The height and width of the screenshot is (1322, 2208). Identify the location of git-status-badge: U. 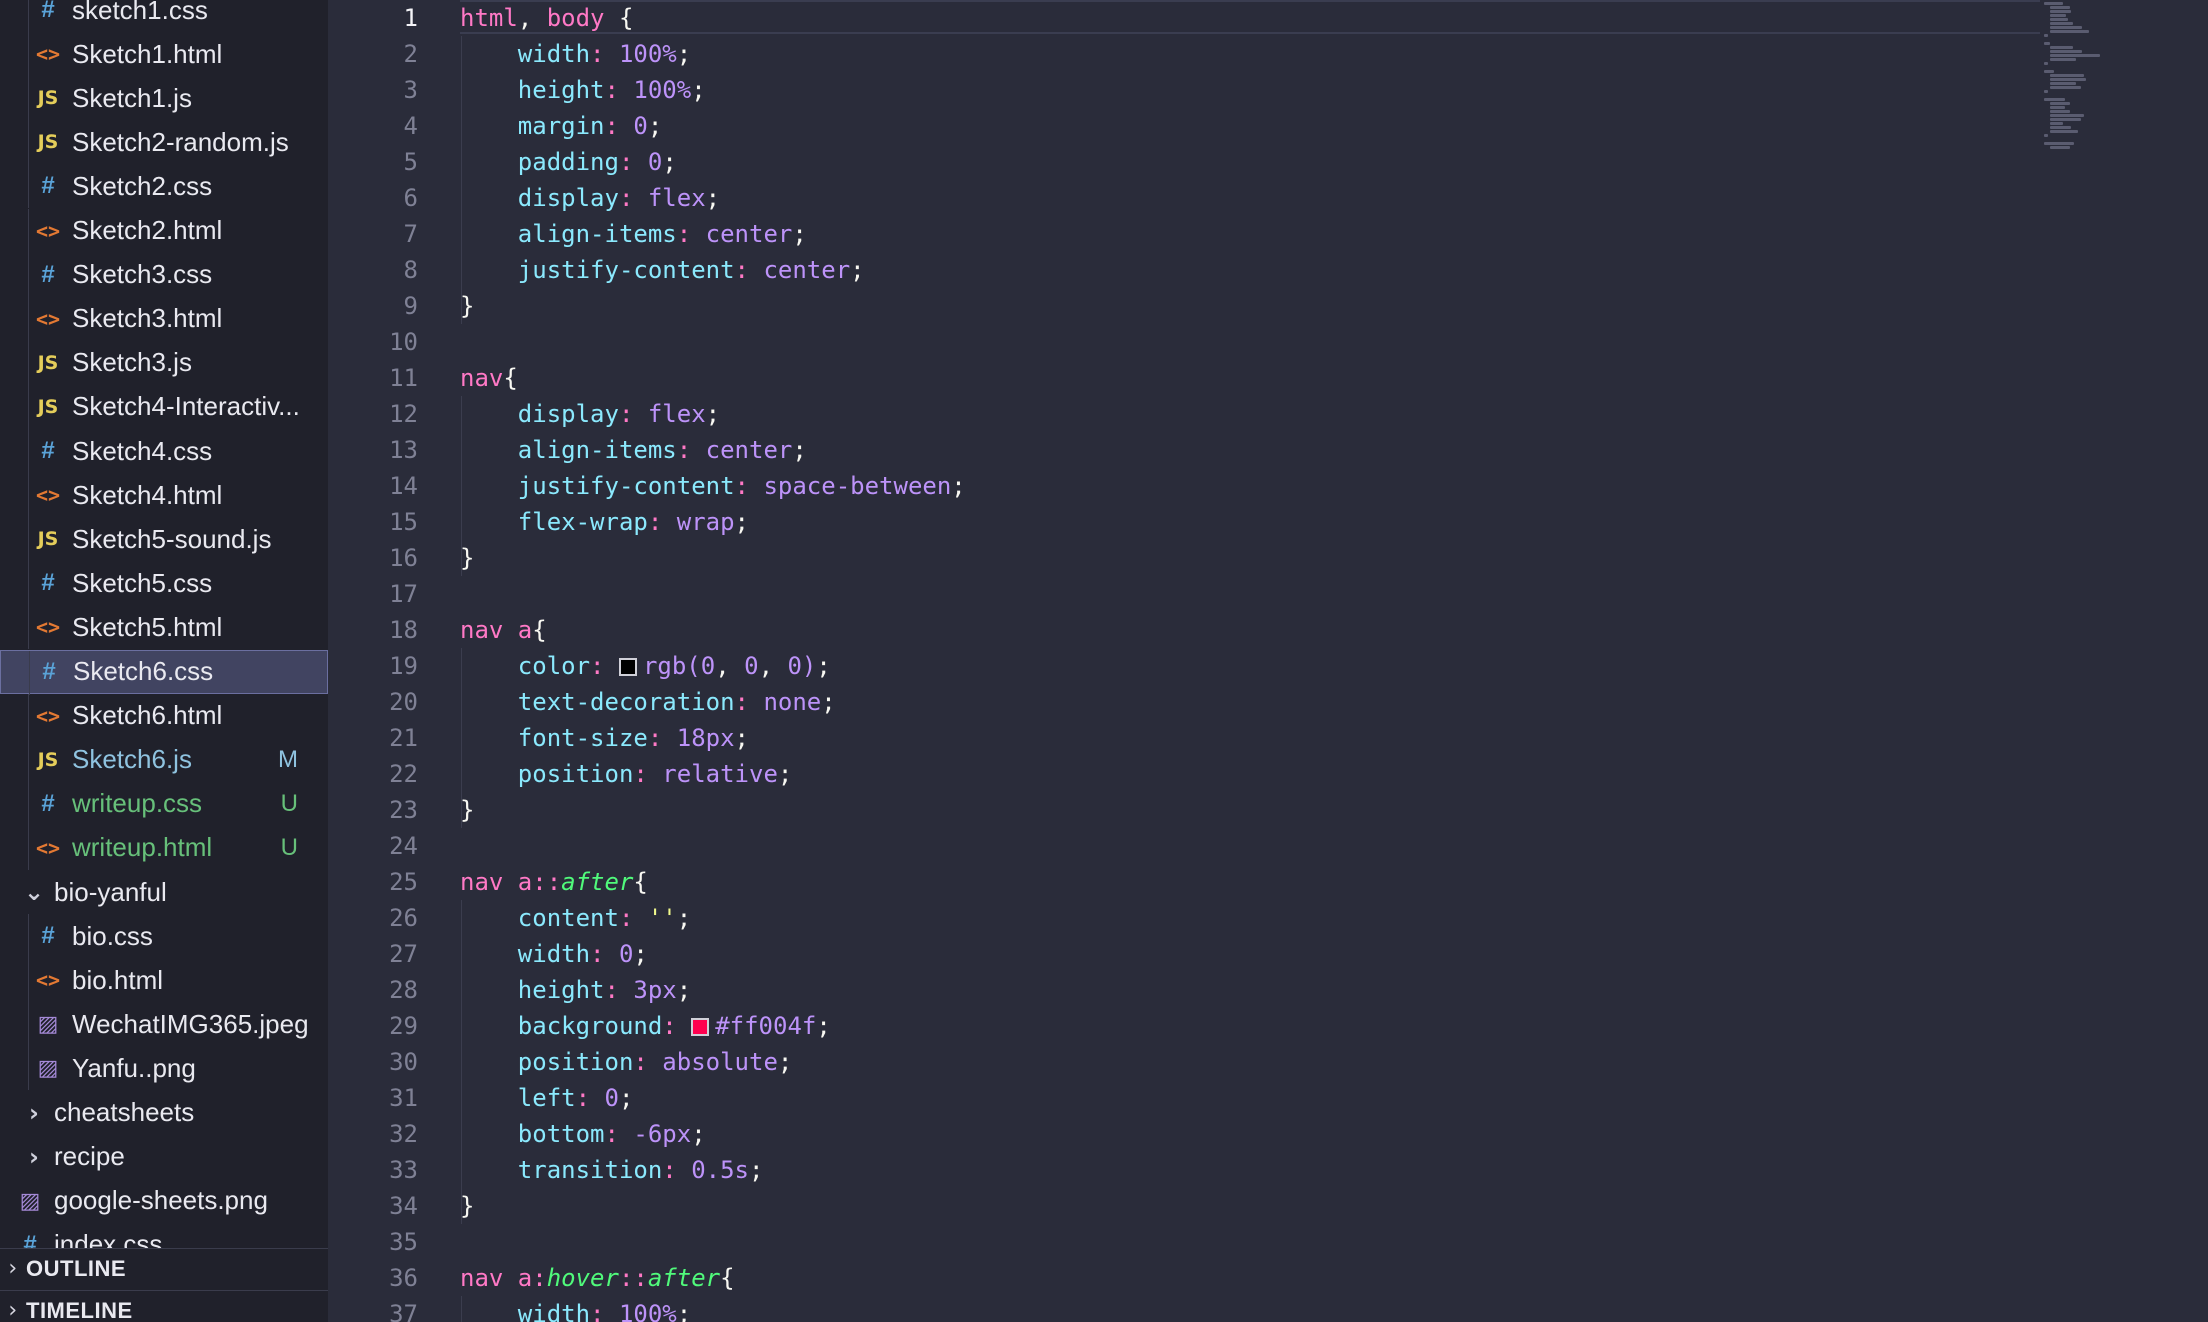
(289, 803).